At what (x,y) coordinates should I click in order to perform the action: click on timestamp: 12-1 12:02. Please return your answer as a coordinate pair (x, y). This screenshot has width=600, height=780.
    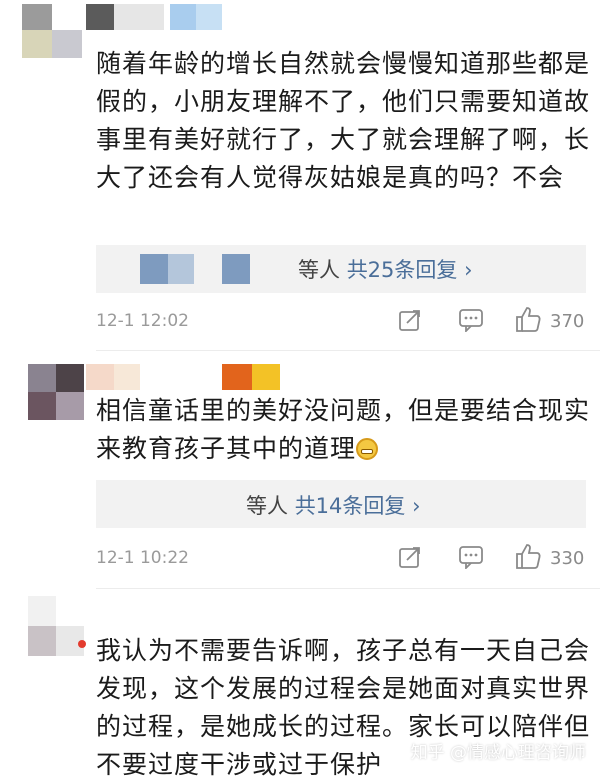
    Looking at the image, I should click on (142, 321).